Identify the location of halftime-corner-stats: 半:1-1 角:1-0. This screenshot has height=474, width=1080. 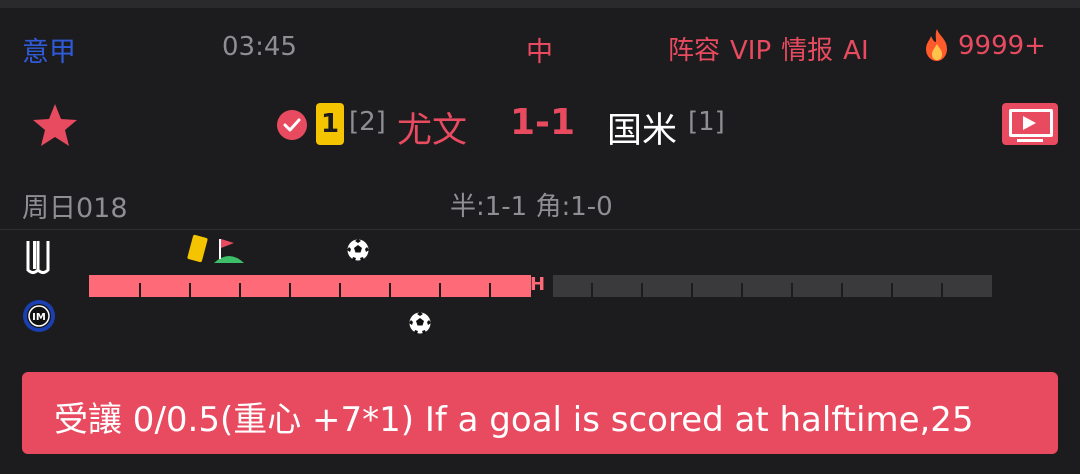
(531, 207).